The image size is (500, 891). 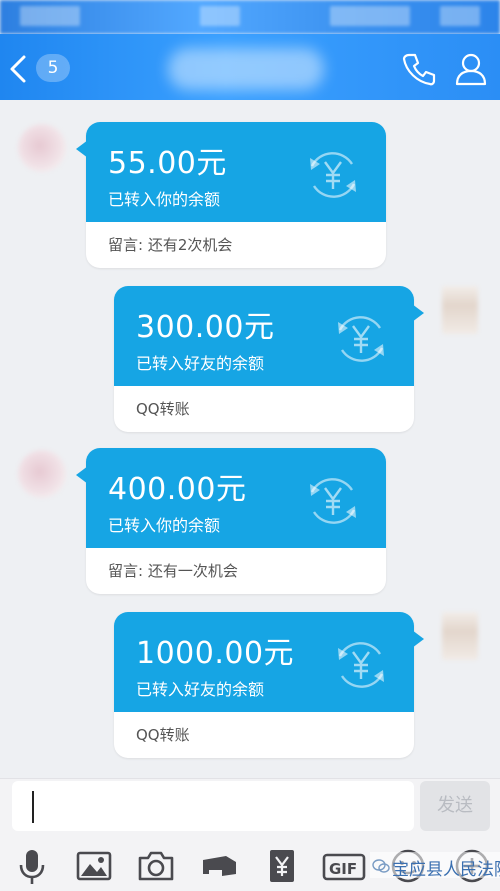 I want to click on call-button, so click(x=419, y=69).